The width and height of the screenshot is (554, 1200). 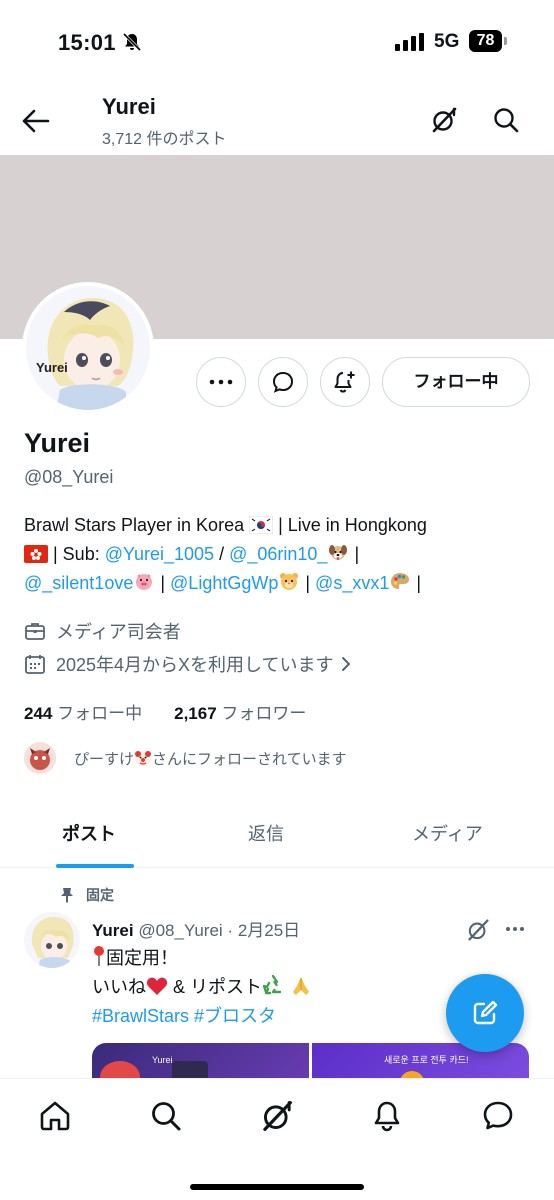 I want to click on post-image-text: Yurei, so click(x=162, y=1060).